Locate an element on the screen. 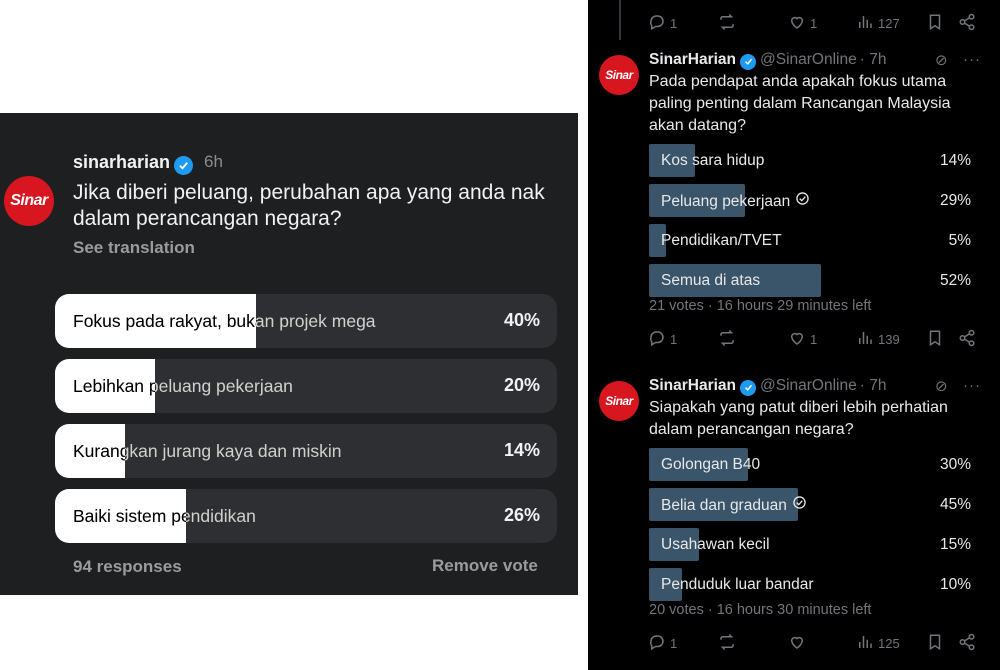  see-translation-link: See translation is located at coordinates (134, 248).